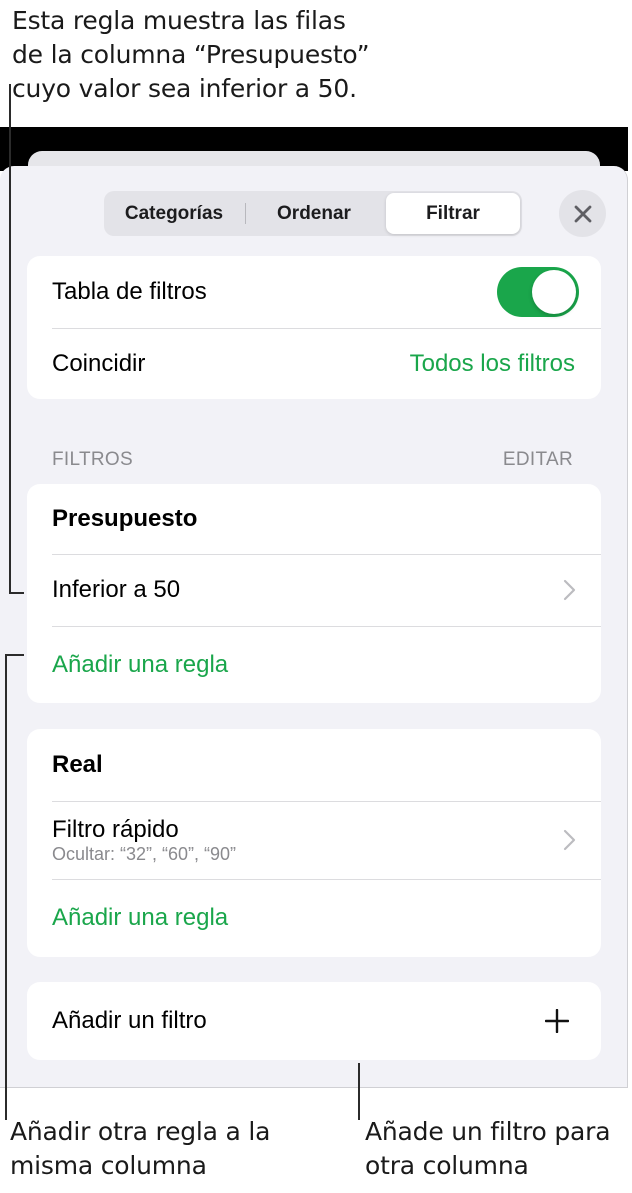 The width and height of the screenshot is (632, 1193). I want to click on close-icon, so click(582, 213).